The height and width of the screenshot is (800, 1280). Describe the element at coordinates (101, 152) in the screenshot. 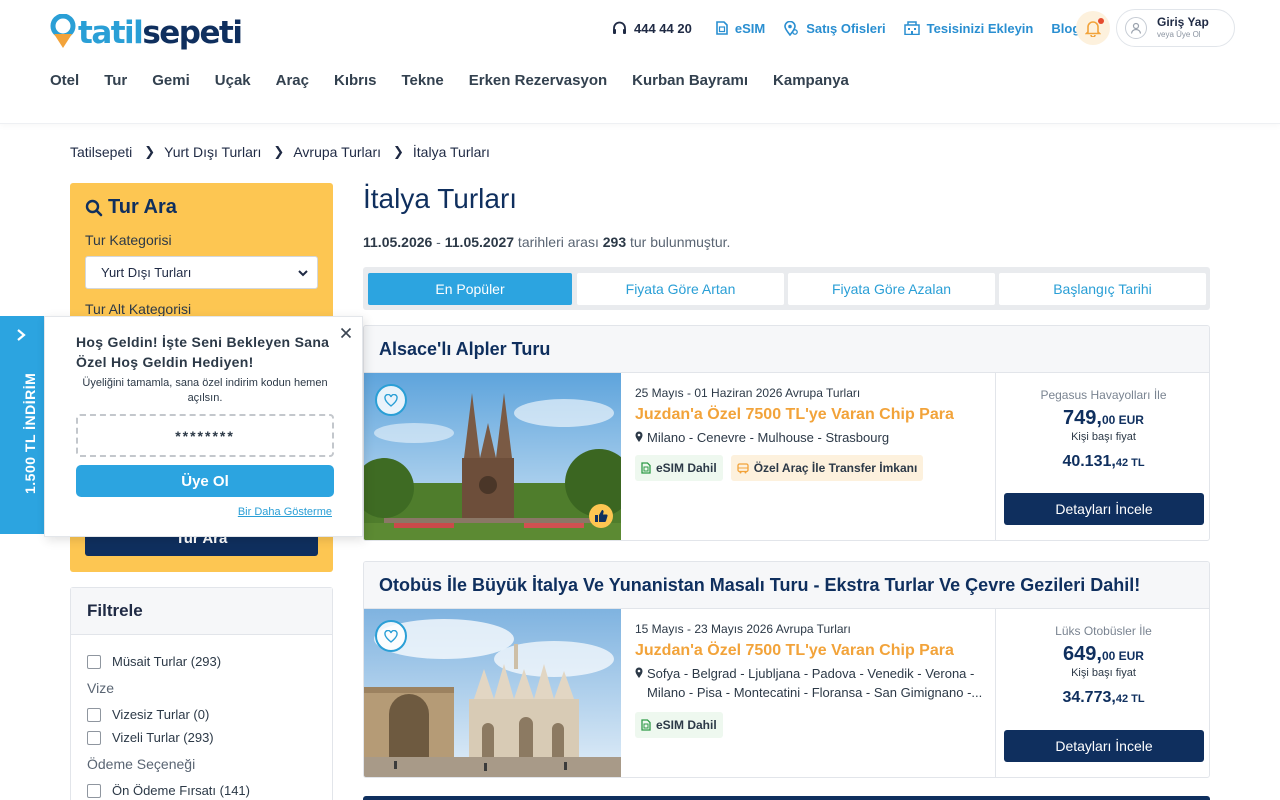

I see `breadcrumb-item-home: Tatilsepeti` at that location.